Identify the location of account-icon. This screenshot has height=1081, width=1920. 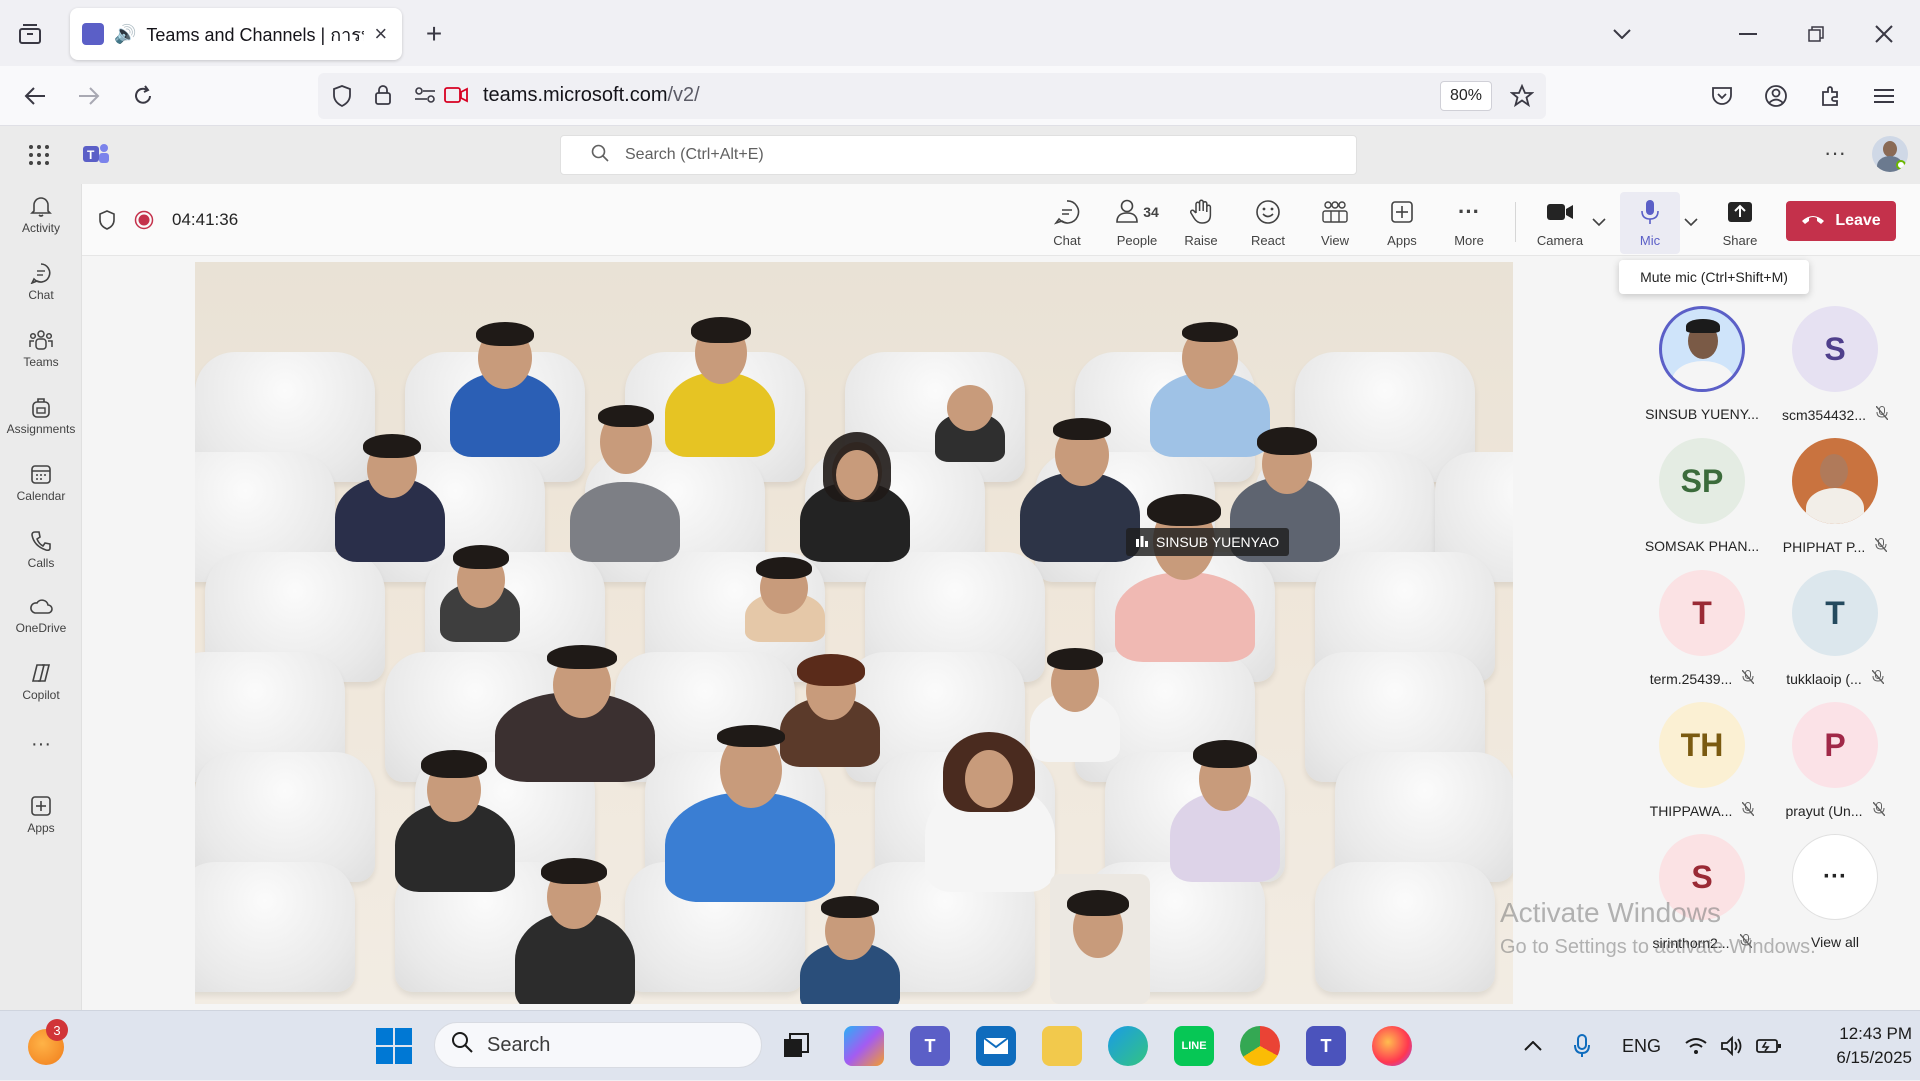
(1776, 96).